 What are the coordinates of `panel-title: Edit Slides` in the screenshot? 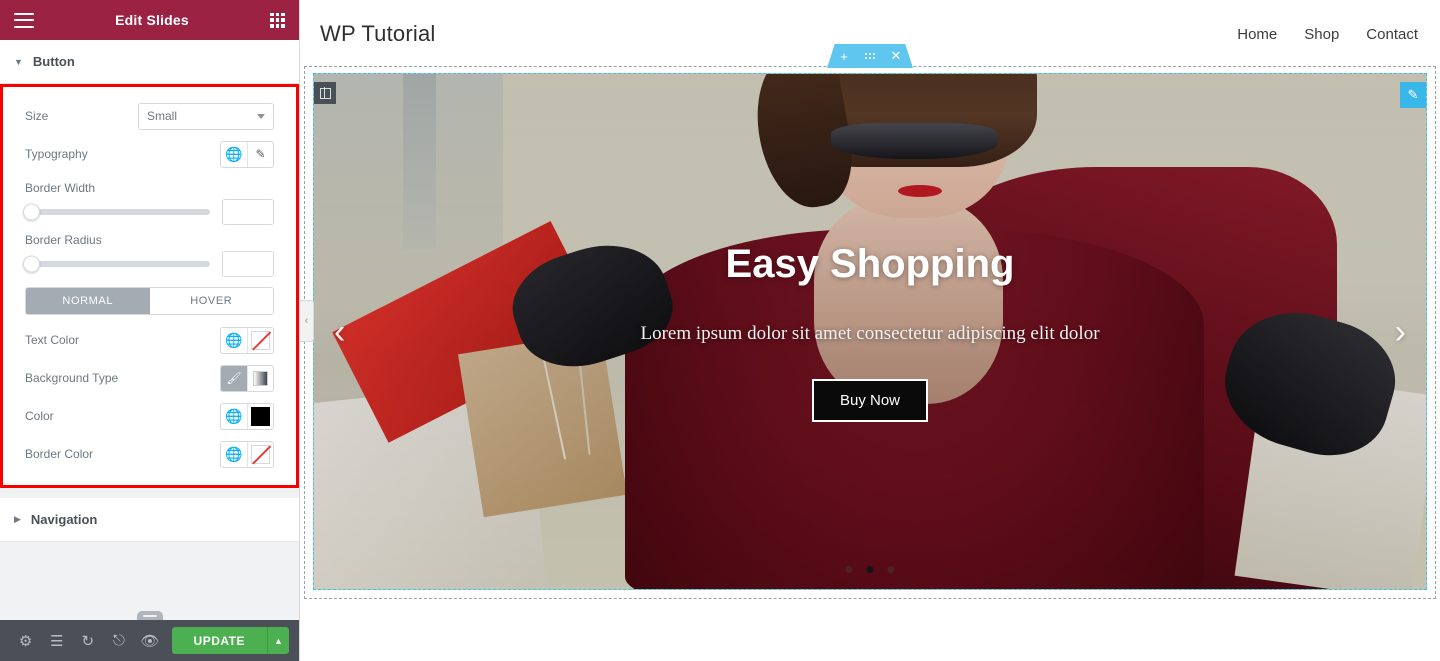 It's located at (152, 20).